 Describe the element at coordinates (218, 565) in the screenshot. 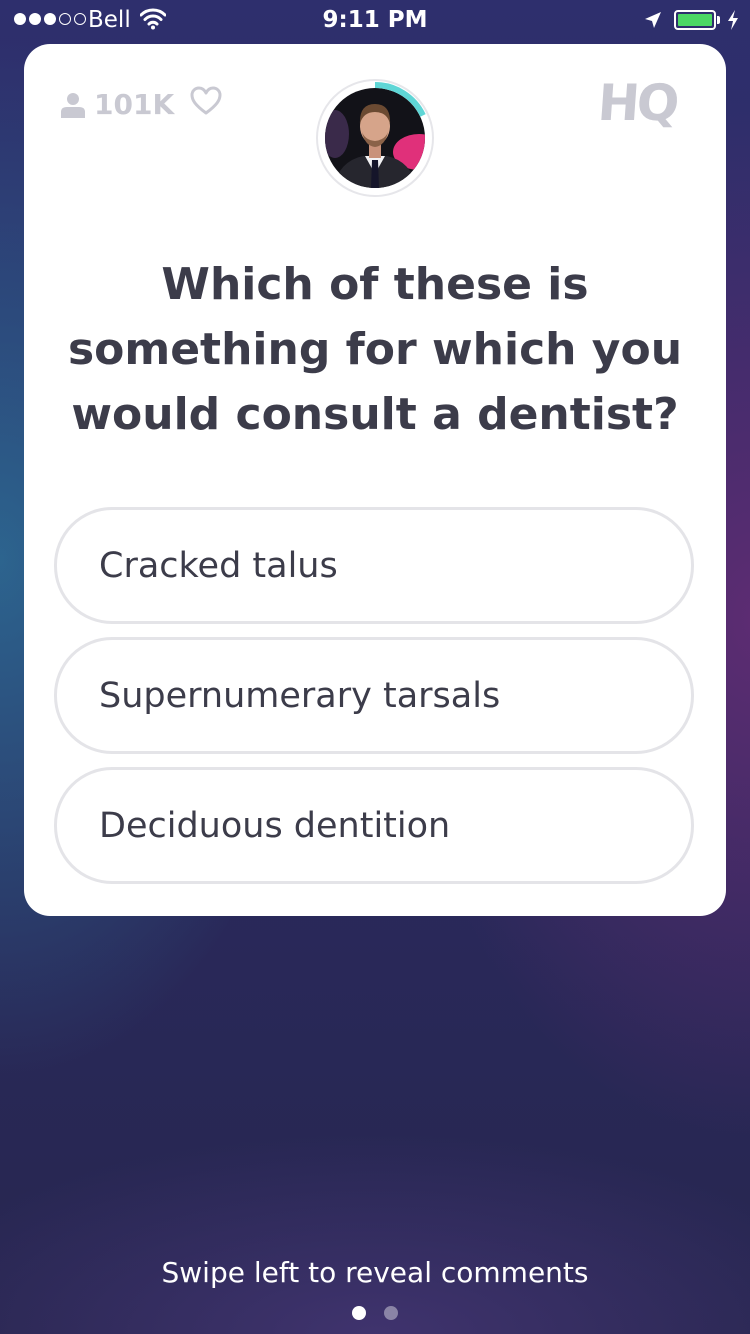

I see `answer-label: Cracked talus` at that location.